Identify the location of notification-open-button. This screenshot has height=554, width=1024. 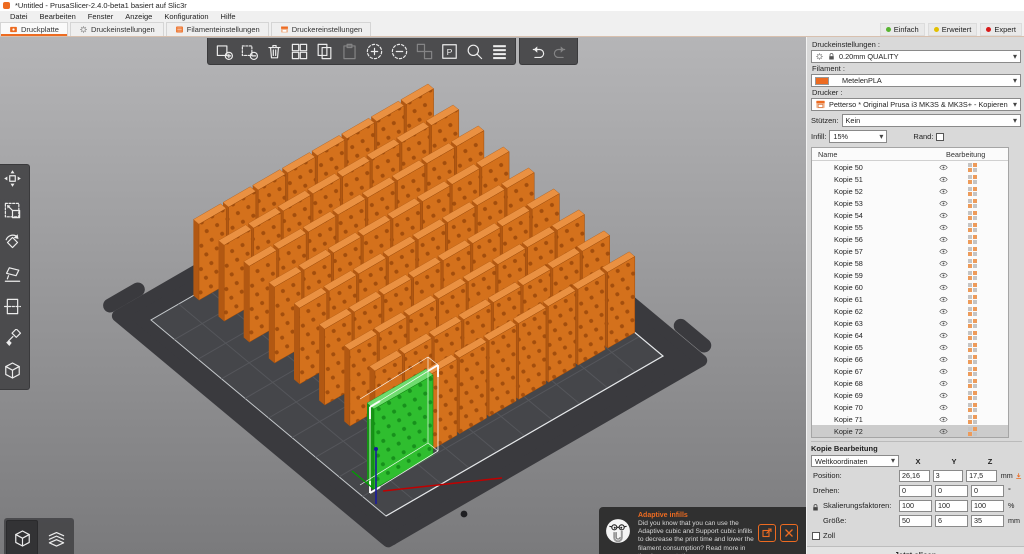
(767, 533).